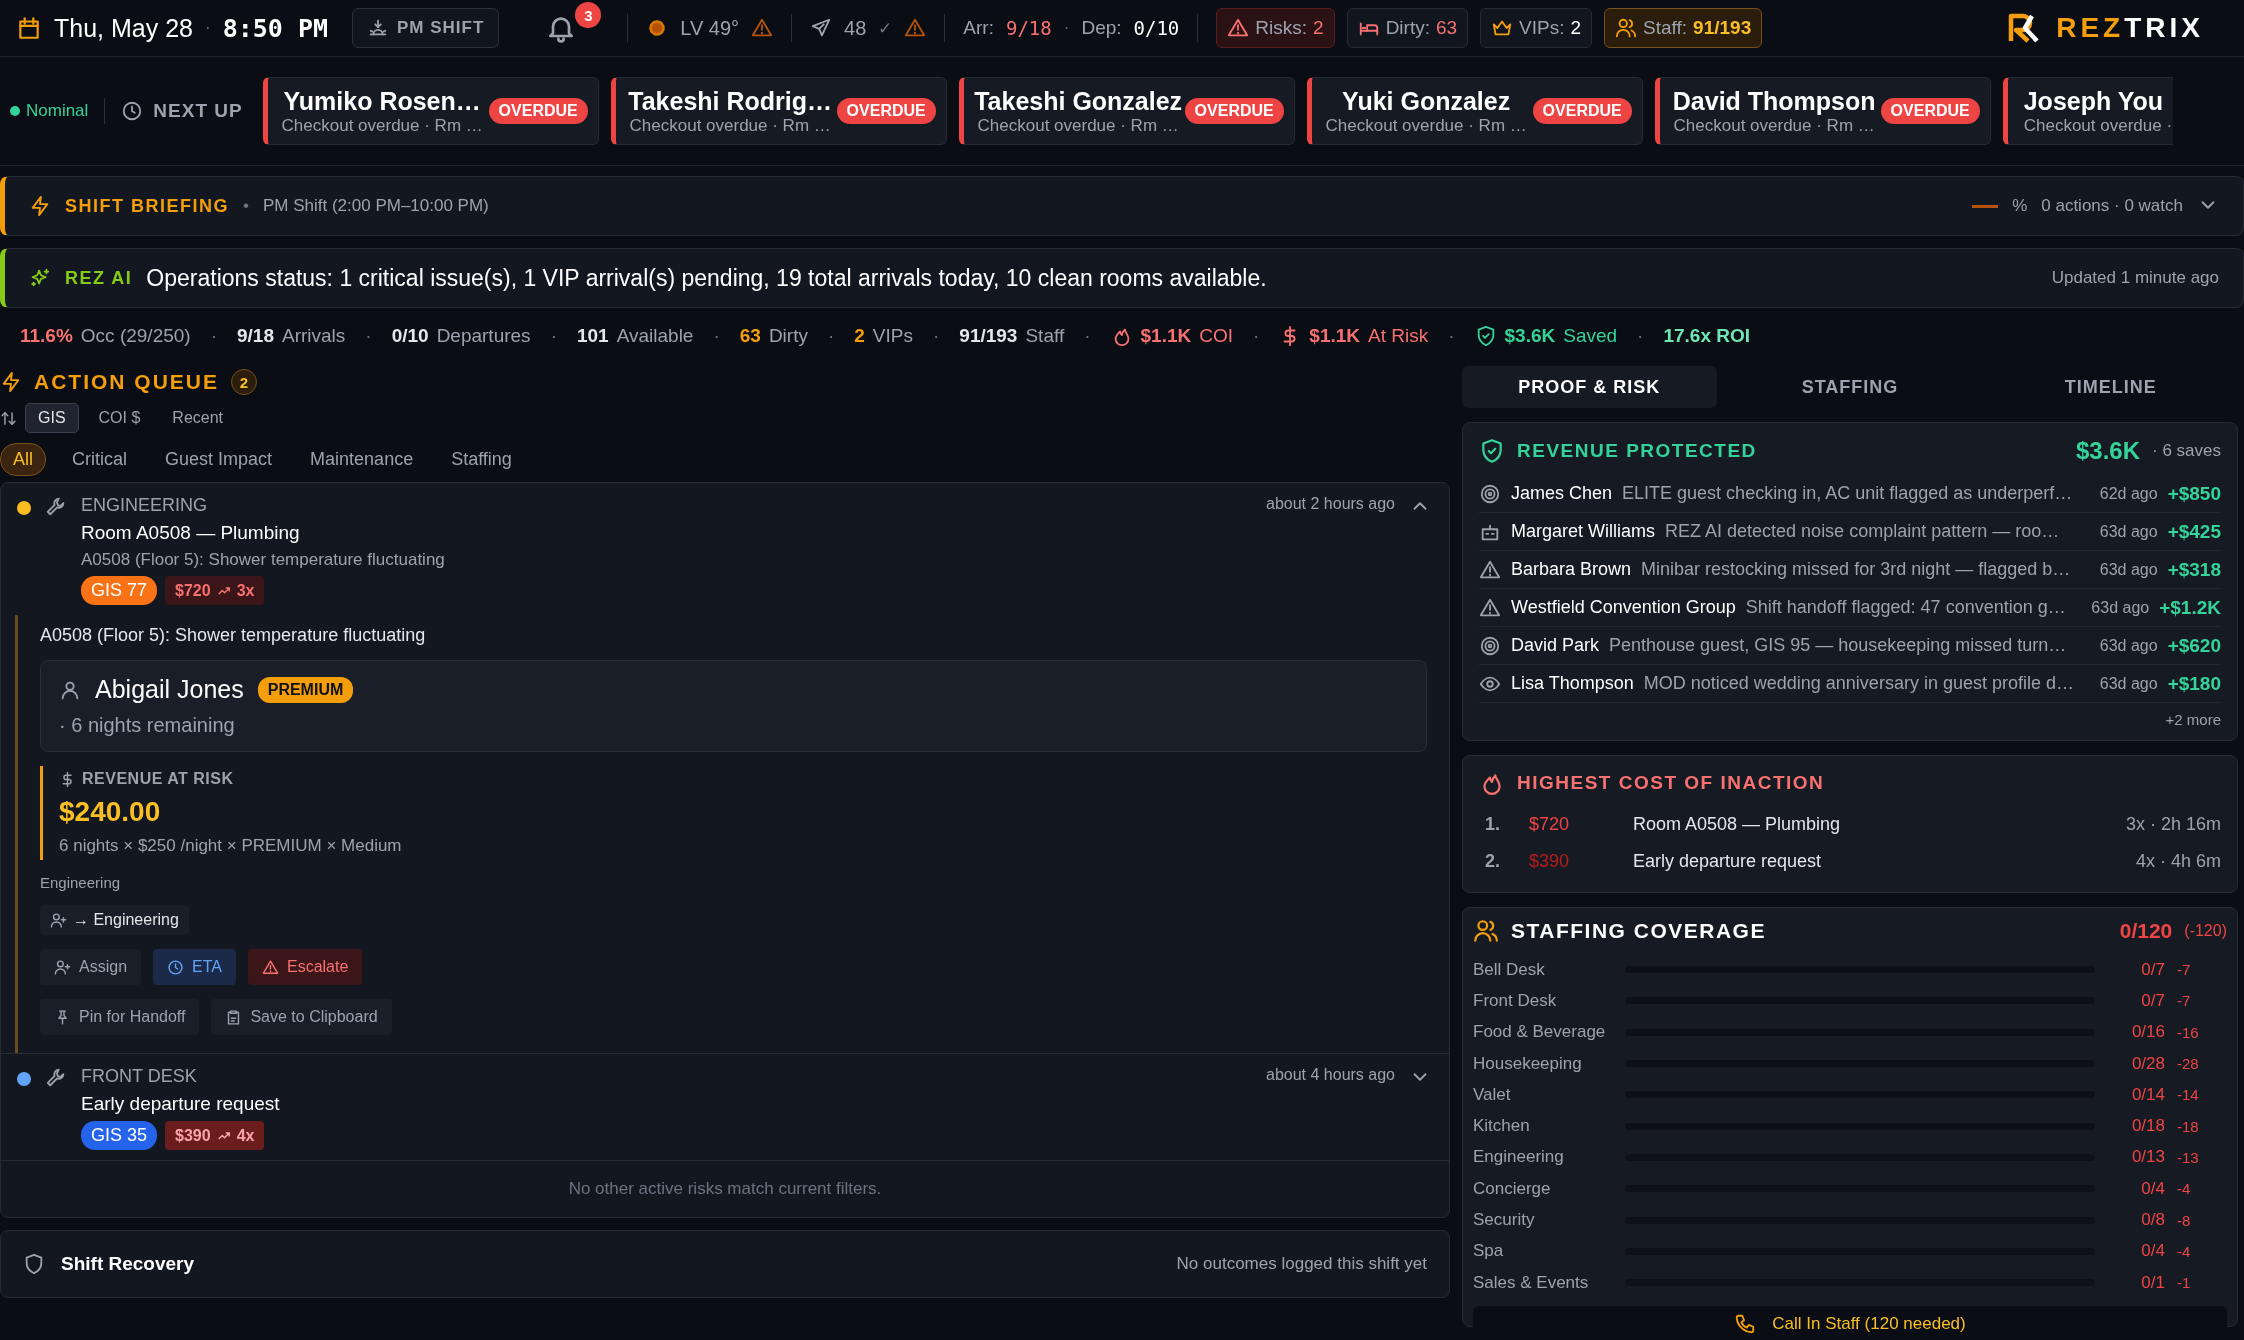  Describe the element at coordinates (198, 418) in the screenshot. I see `sort-option: Recent` at that location.